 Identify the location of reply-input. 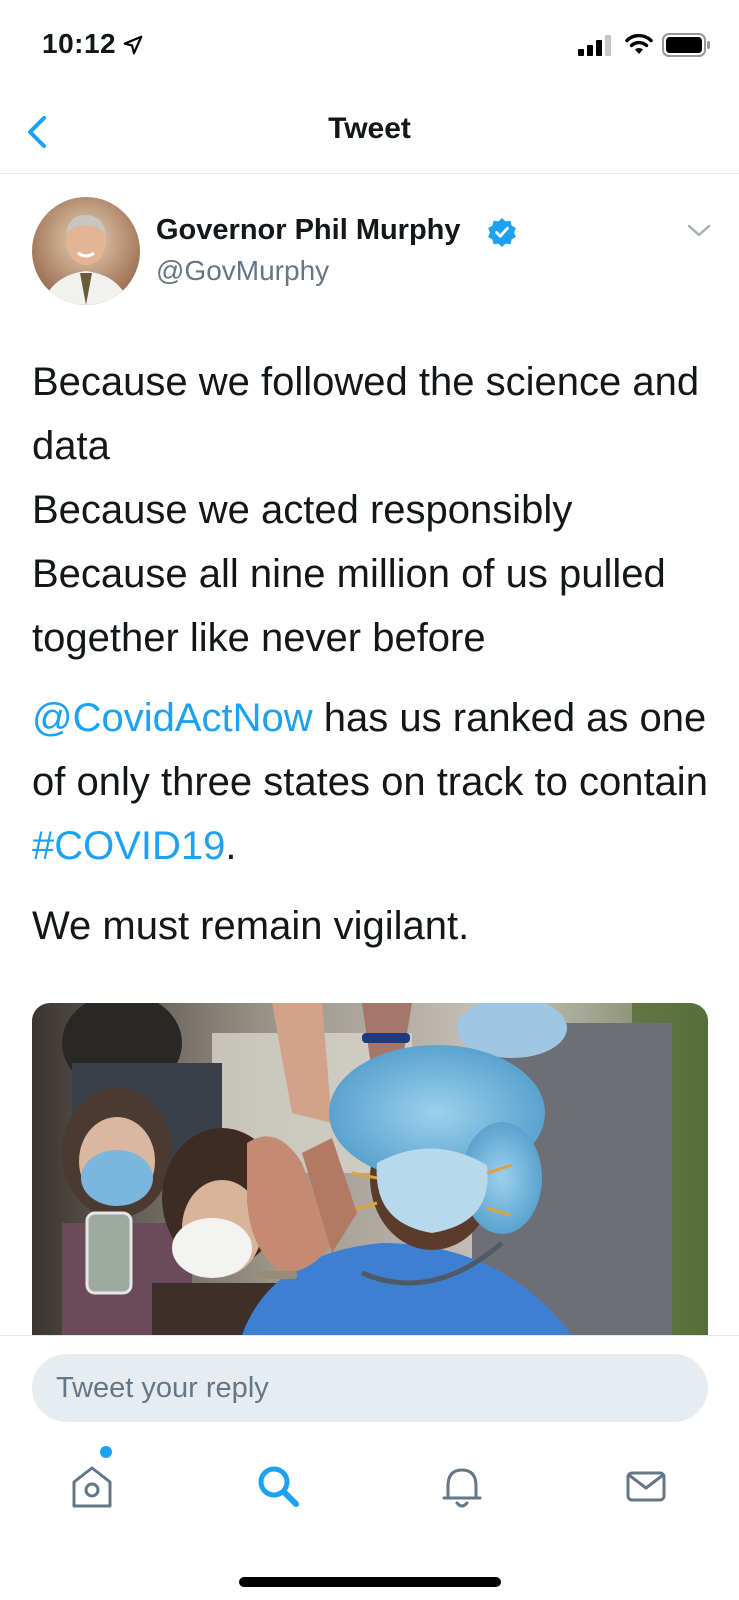
(370, 1388).